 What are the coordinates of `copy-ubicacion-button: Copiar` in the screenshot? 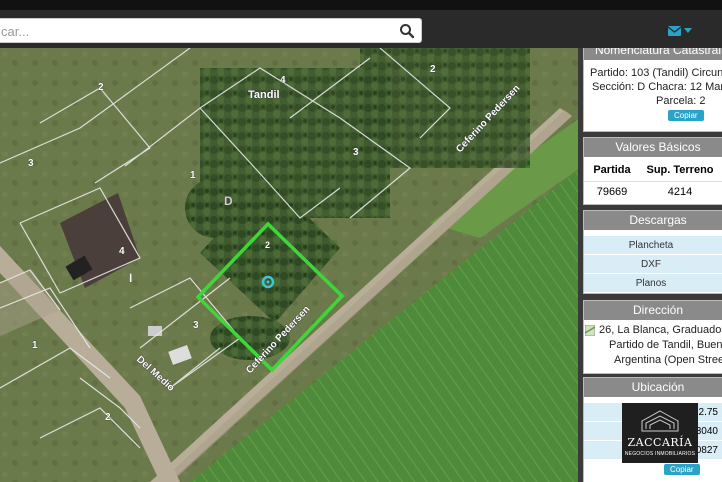 It's located at (682, 469).